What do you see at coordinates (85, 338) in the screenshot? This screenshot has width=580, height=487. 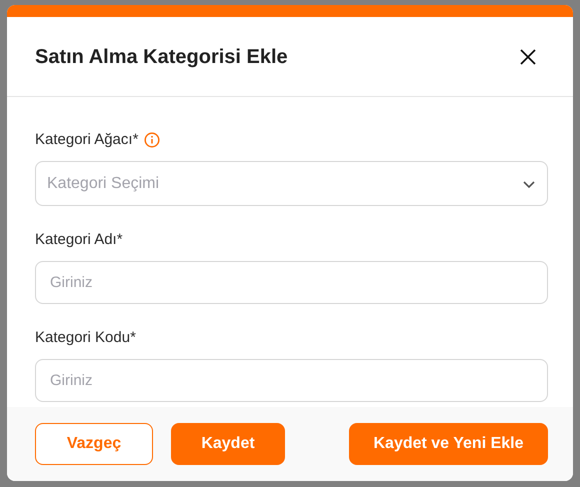 I see `field-label: Kategori Kodu*` at bounding box center [85, 338].